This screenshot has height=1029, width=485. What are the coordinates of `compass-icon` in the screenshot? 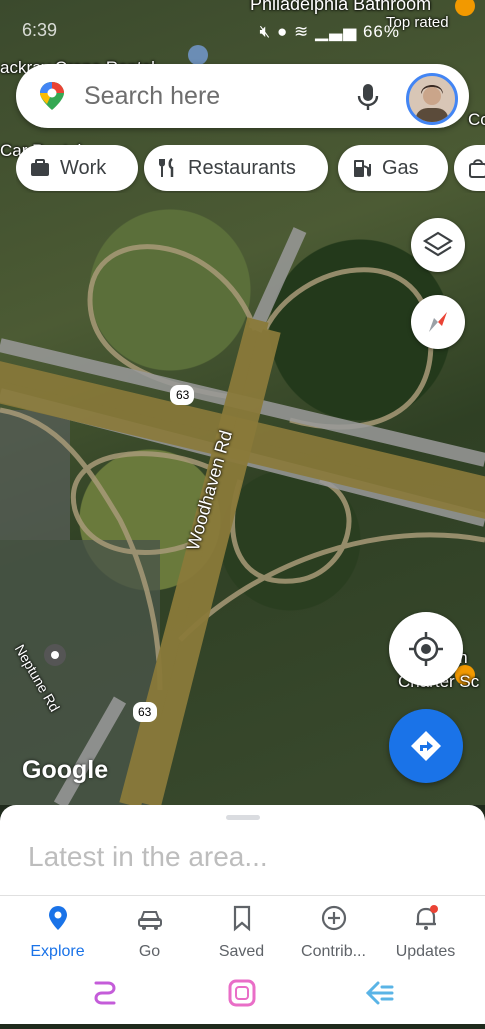 It's located at (438, 322).